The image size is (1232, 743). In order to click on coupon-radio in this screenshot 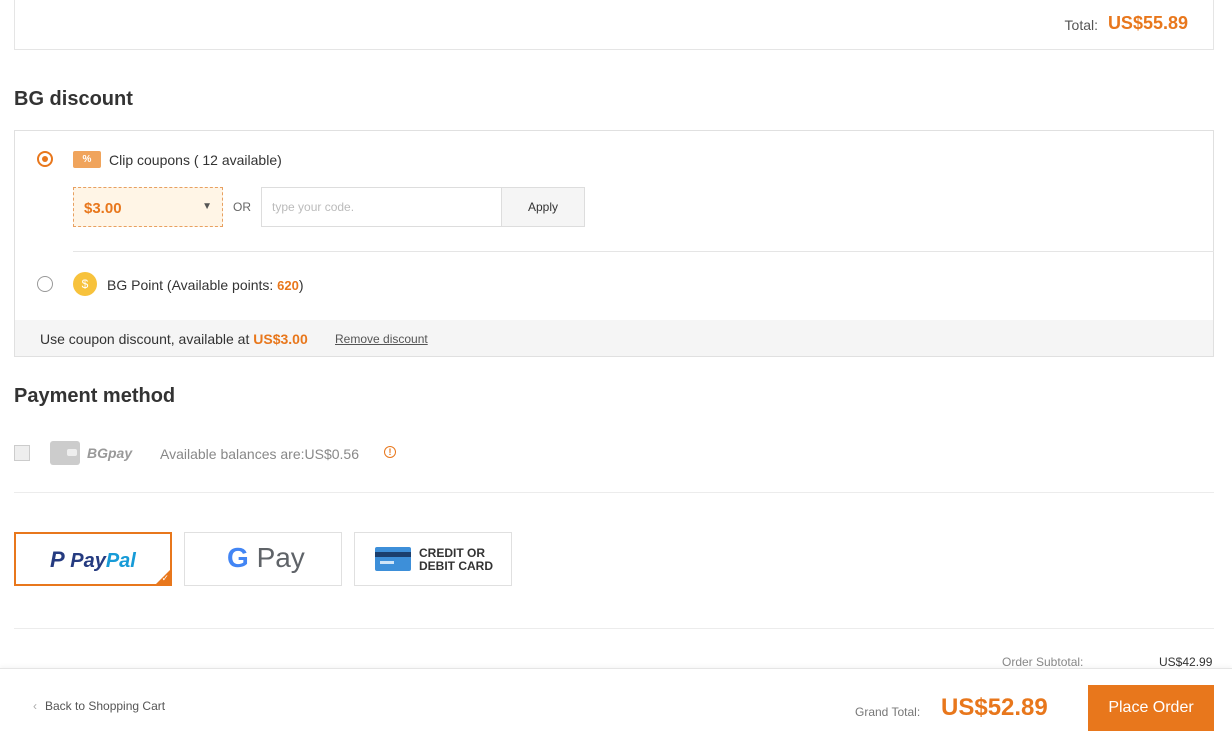, I will do `click(45, 159)`.